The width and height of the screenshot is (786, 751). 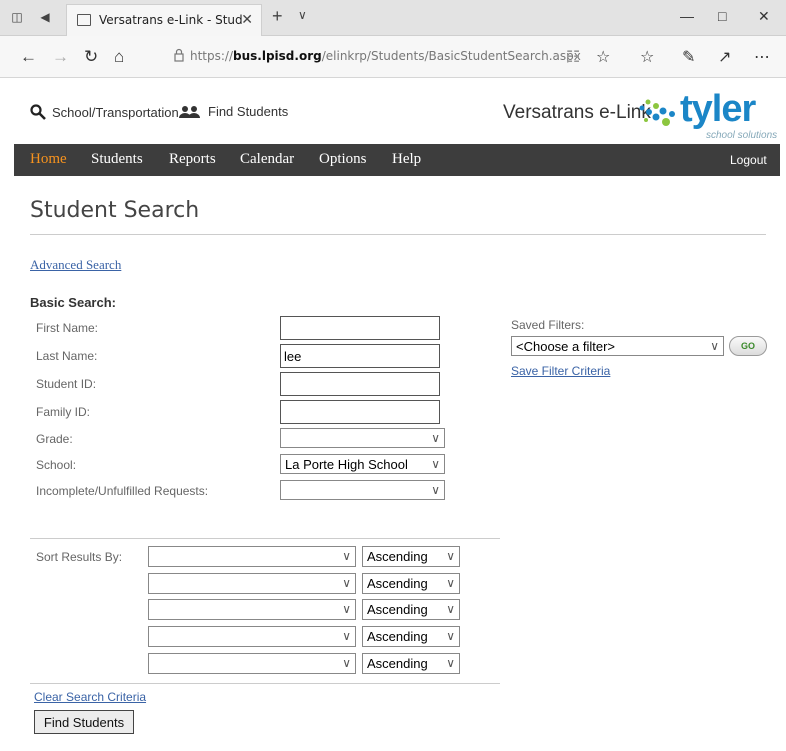 What do you see at coordinates (688, 57) in the screenshot?
I see `pen-icon: ✎` at bounding box center [688, 57].